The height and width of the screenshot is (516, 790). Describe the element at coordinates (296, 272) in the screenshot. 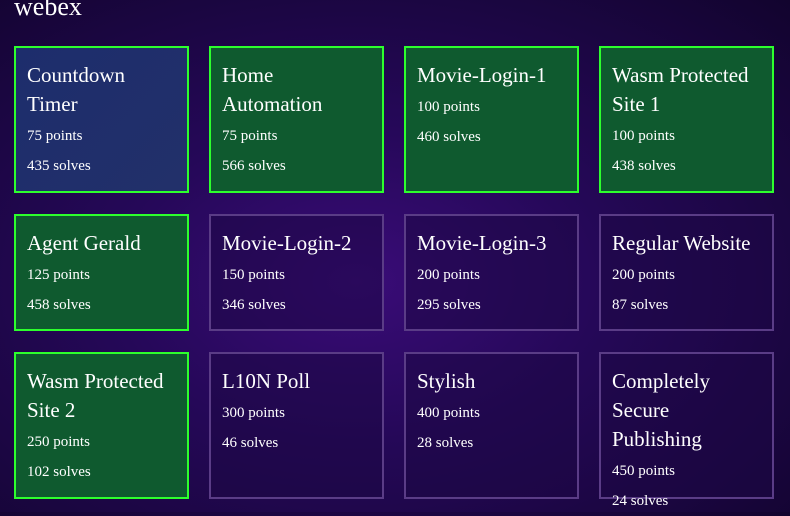

I see `challenge-card: Movie-Login-2 150 points 346 solves` at that location.